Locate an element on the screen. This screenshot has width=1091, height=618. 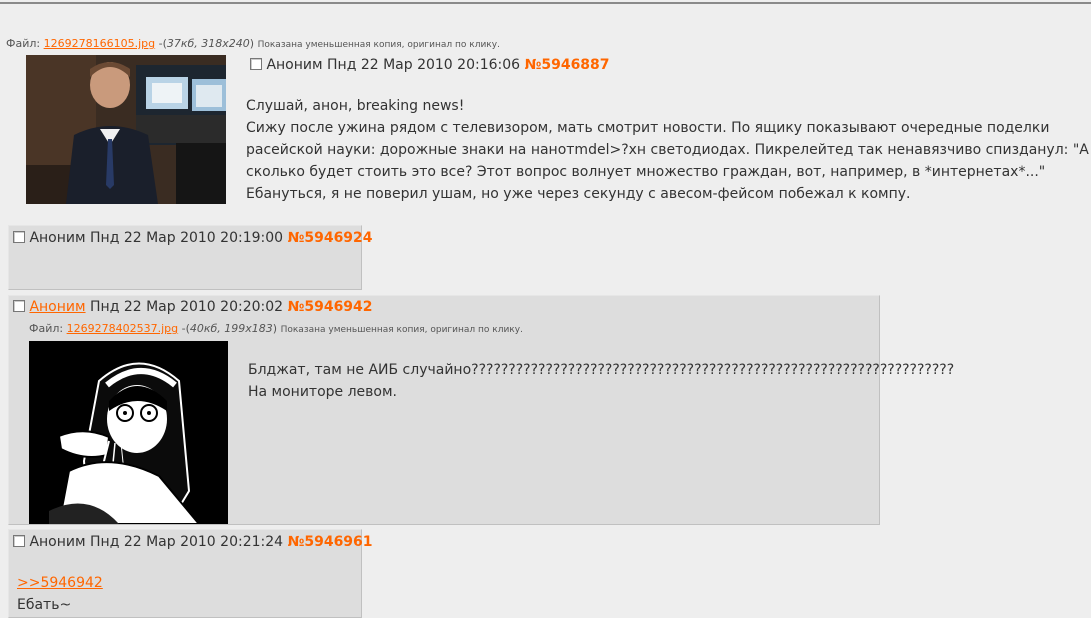
reply1-post-number: №5946924 is located at coordinates (330, 238).